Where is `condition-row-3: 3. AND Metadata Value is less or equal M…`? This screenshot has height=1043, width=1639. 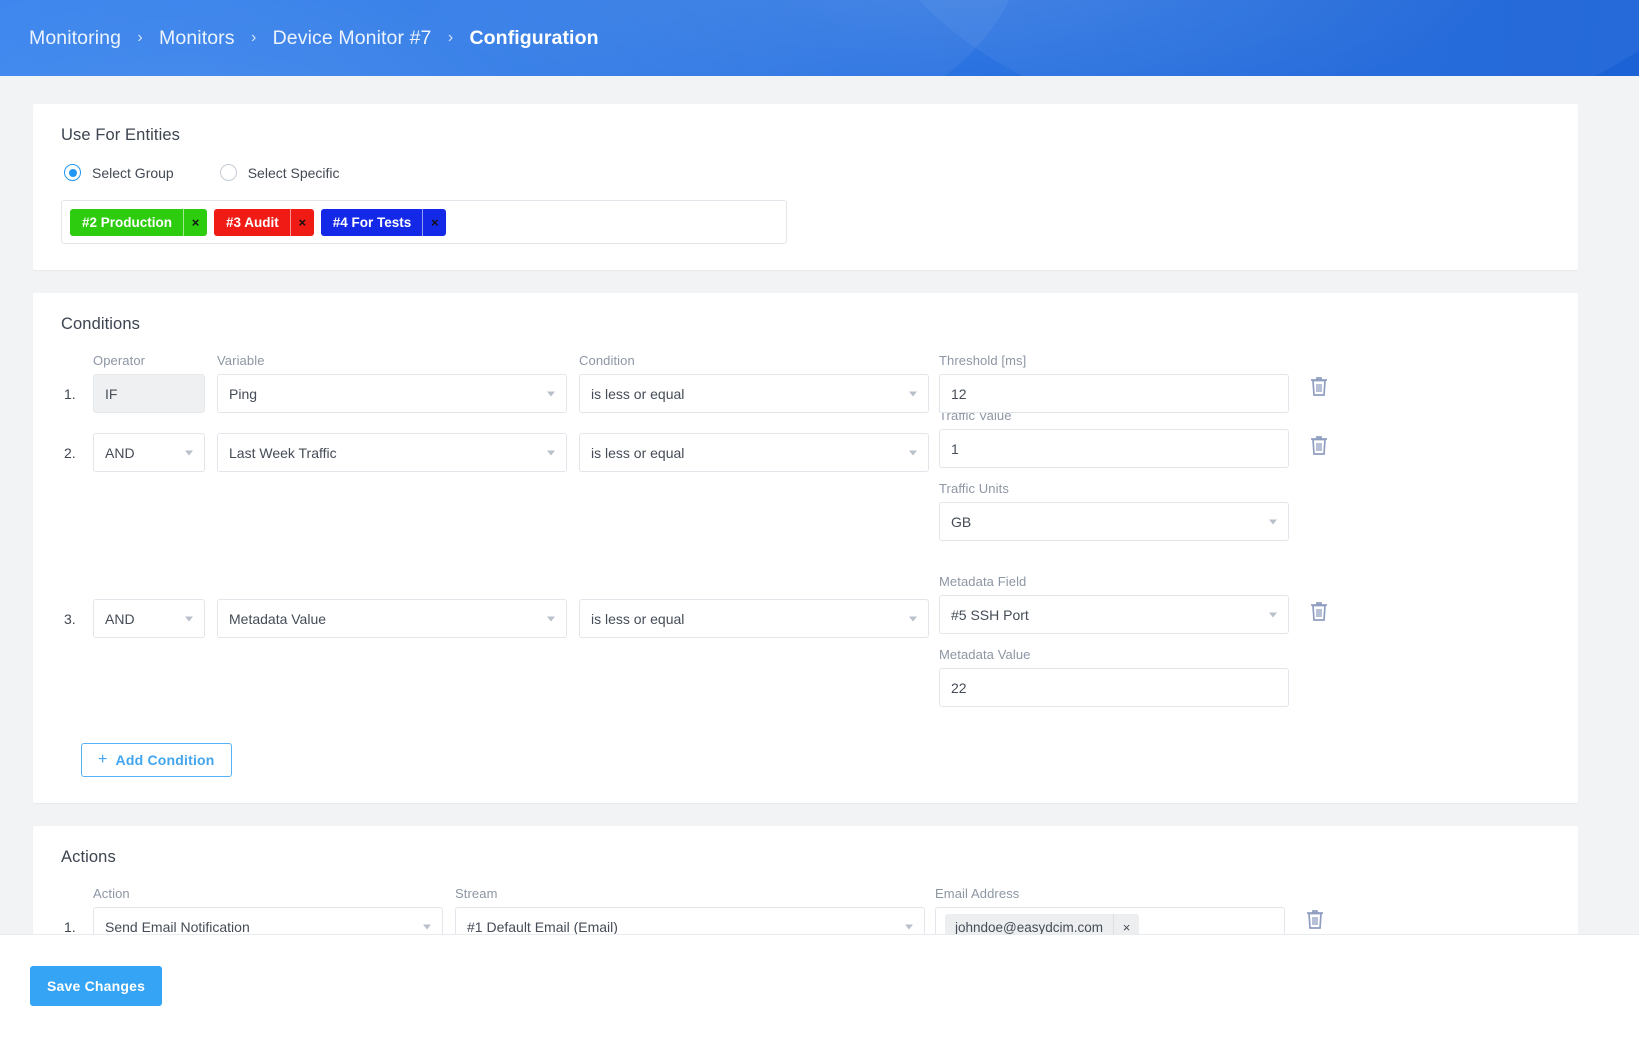 condition-row-3: 3. AND Metadata Value is less or equal M… is located at coordinates (805, 640).